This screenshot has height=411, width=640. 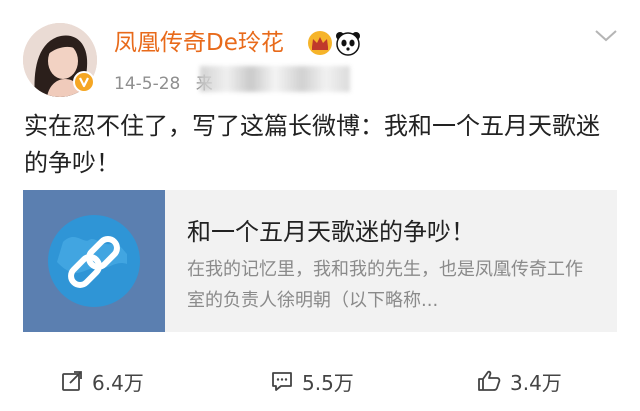 I want to click on repost-count: 6.4万, so click(x=118, y=382).